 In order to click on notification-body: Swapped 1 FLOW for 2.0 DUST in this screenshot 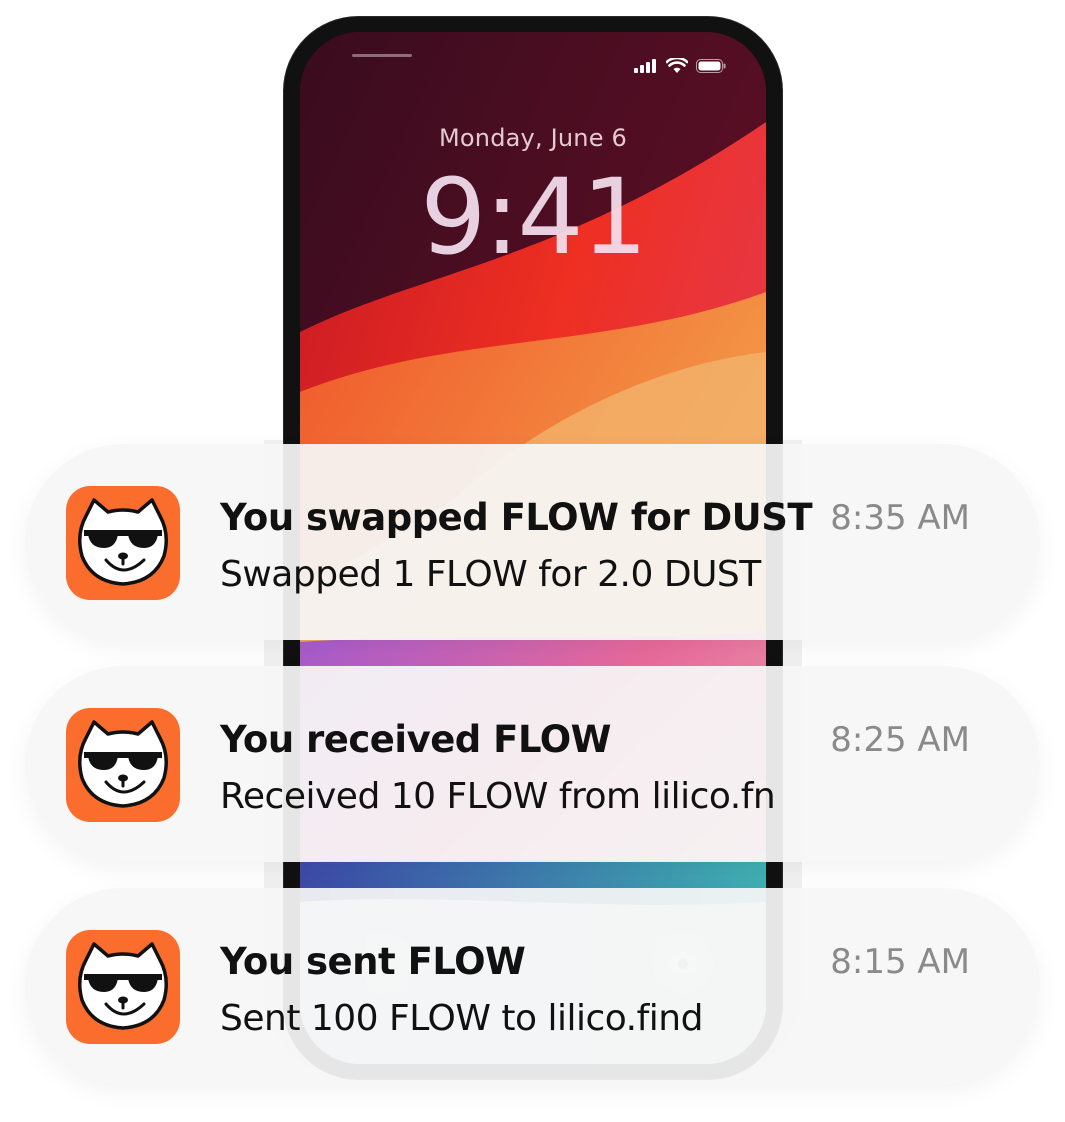, I will do `click(490, 574)`.